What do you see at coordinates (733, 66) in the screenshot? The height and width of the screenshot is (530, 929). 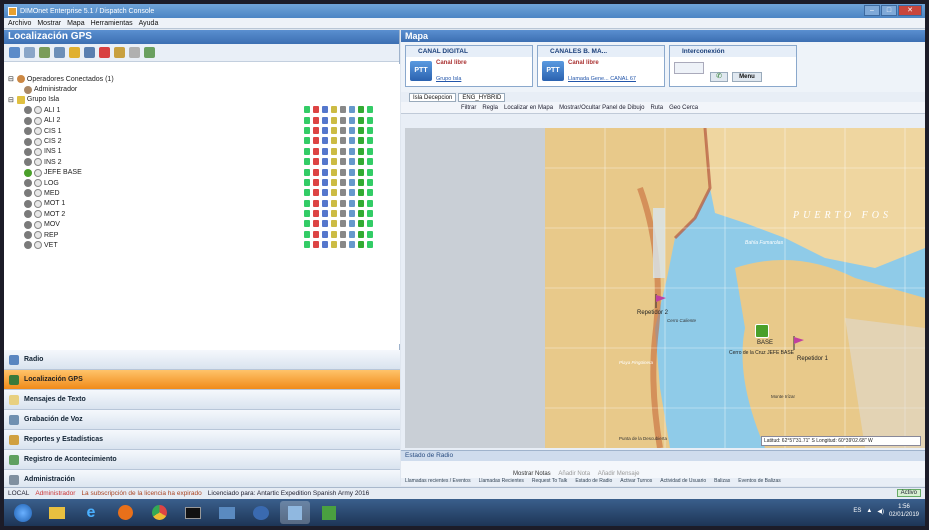 I see `channel-interconnect: Interconexión ✆ Menu` at bounding box center [733, 66].